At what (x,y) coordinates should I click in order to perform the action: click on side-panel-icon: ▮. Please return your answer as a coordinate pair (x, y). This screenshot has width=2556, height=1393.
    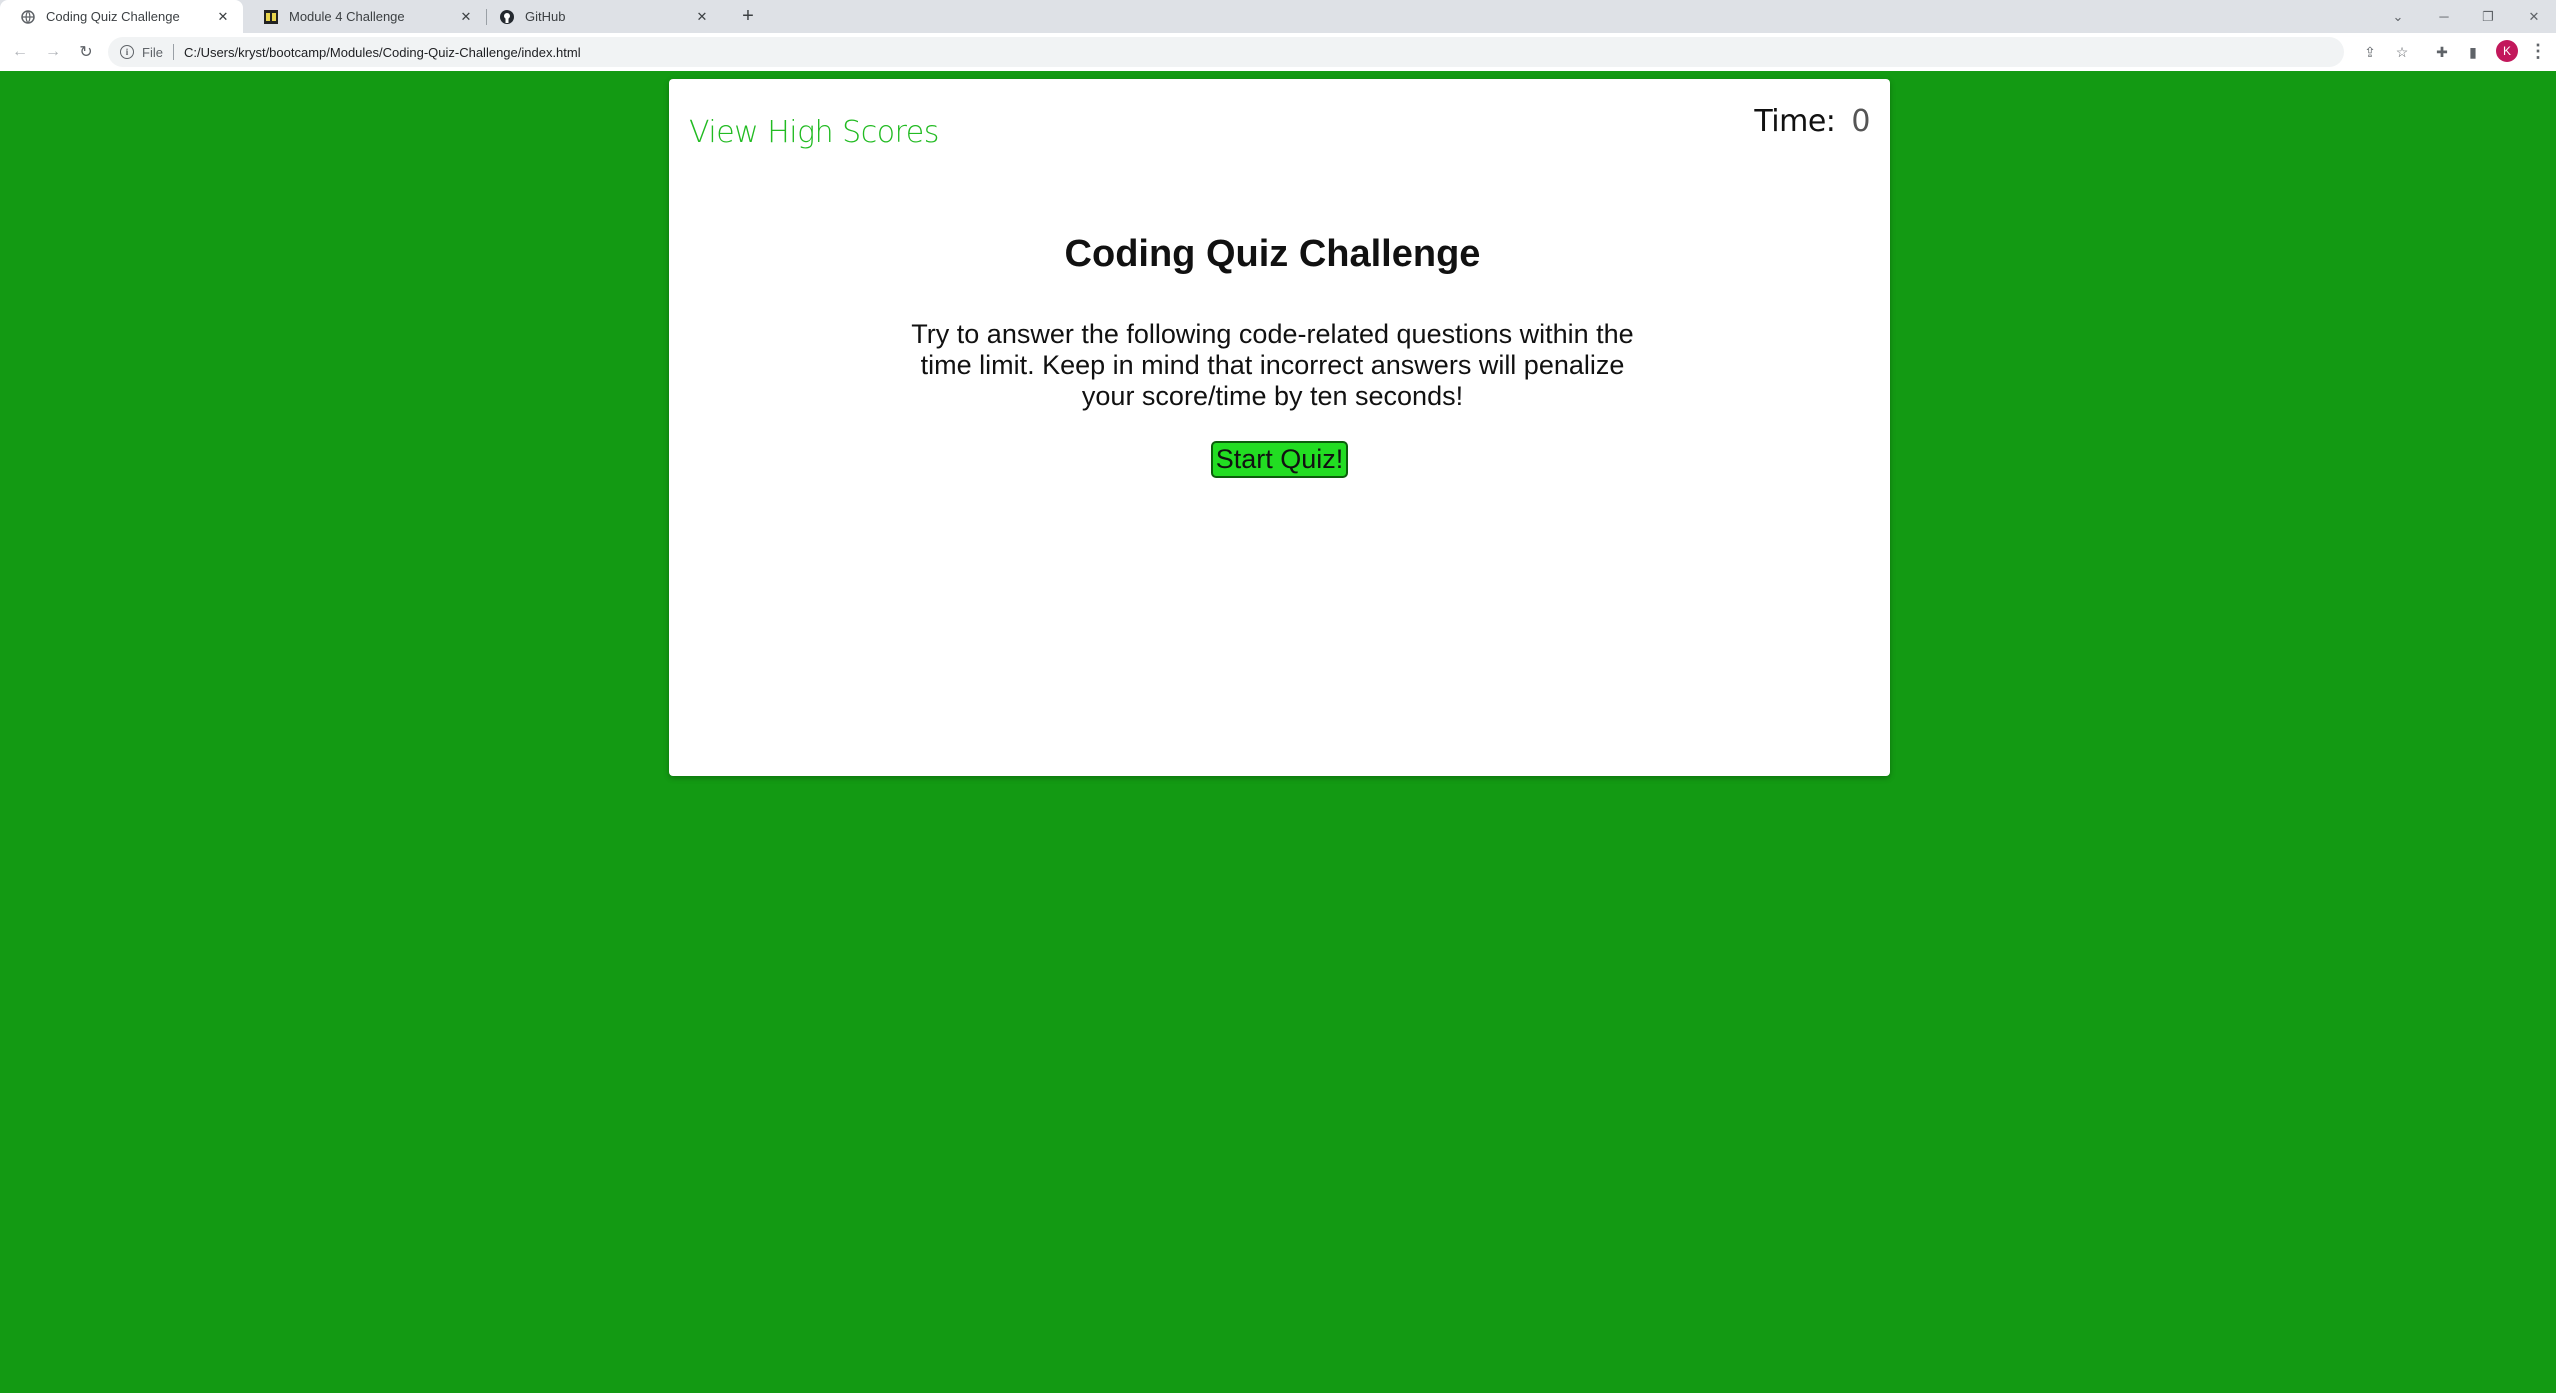
    Looking at the image, I should click on (2473, 52).